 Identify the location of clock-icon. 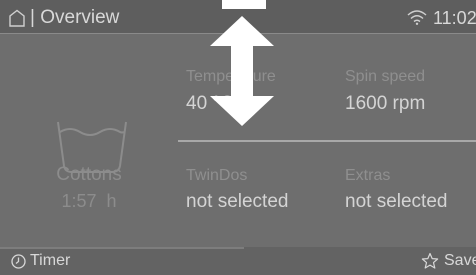
(18, 261).